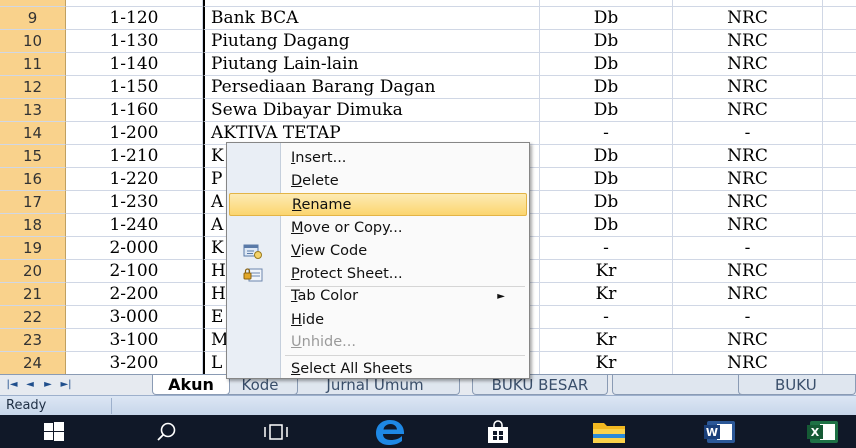  I want to click on cell-account-code: 1-140, so click(134, 64).